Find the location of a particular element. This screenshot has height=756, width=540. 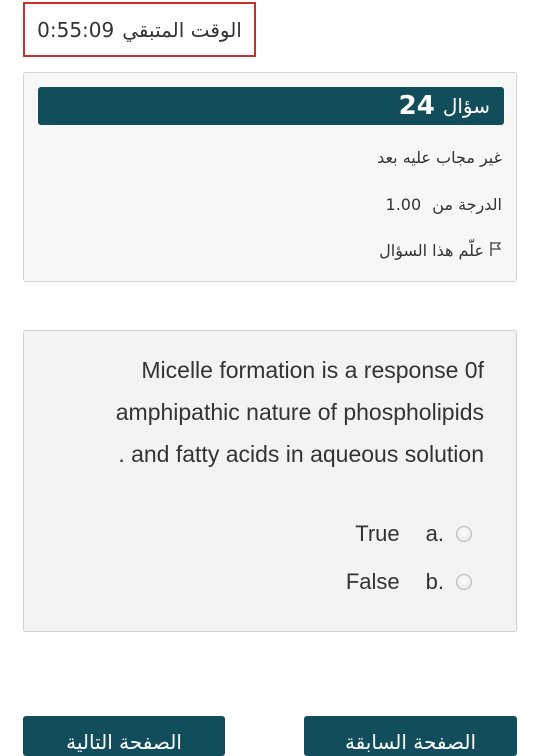

option-text: True is located at coordinates (377, 534).